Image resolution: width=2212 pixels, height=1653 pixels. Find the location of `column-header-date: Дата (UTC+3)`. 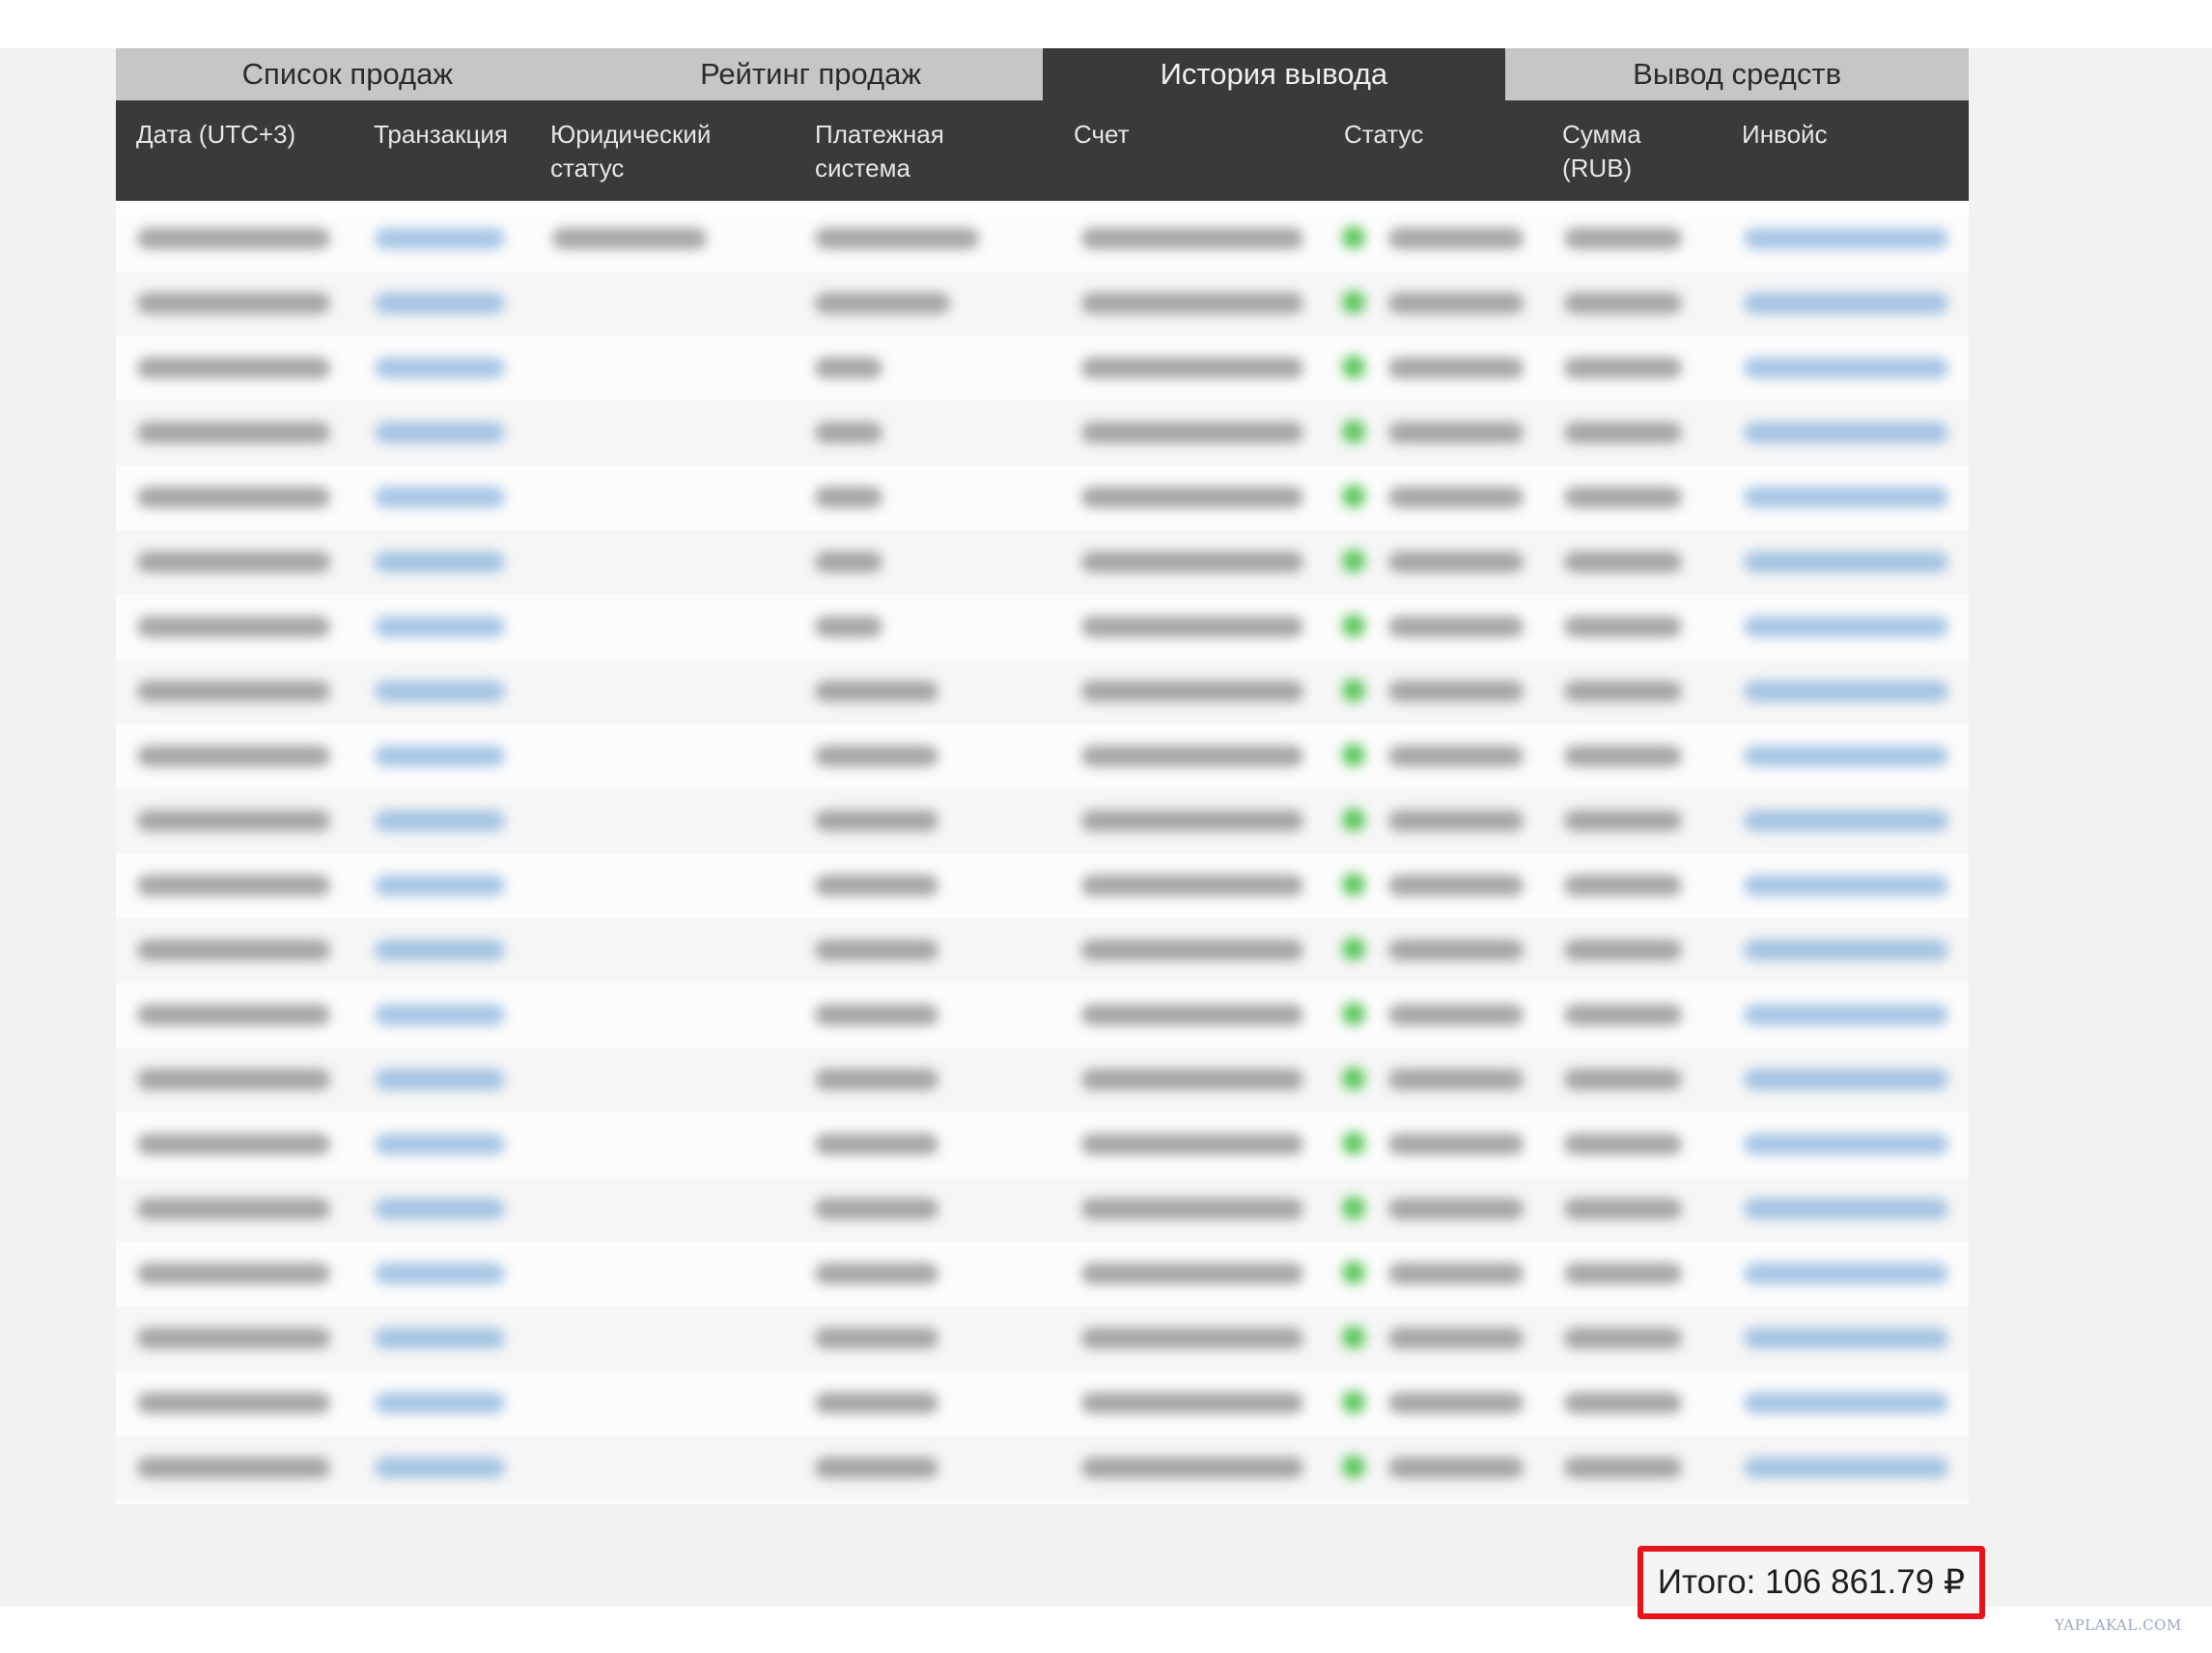

column-header-date: Дата (UTC+3) is located at coordinates (216, 135).